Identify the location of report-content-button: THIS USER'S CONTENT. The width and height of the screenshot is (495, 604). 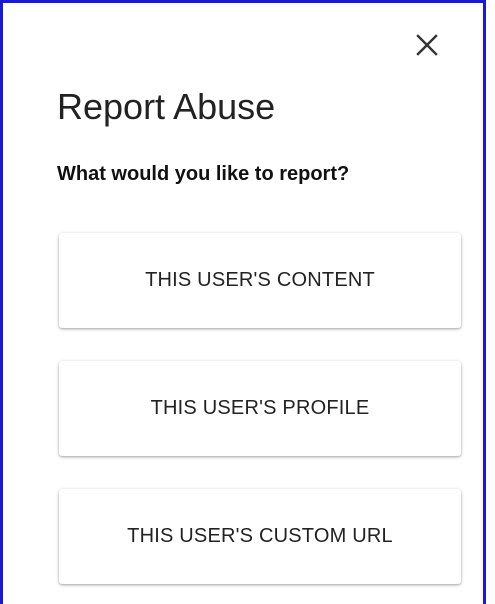
(260, 280).